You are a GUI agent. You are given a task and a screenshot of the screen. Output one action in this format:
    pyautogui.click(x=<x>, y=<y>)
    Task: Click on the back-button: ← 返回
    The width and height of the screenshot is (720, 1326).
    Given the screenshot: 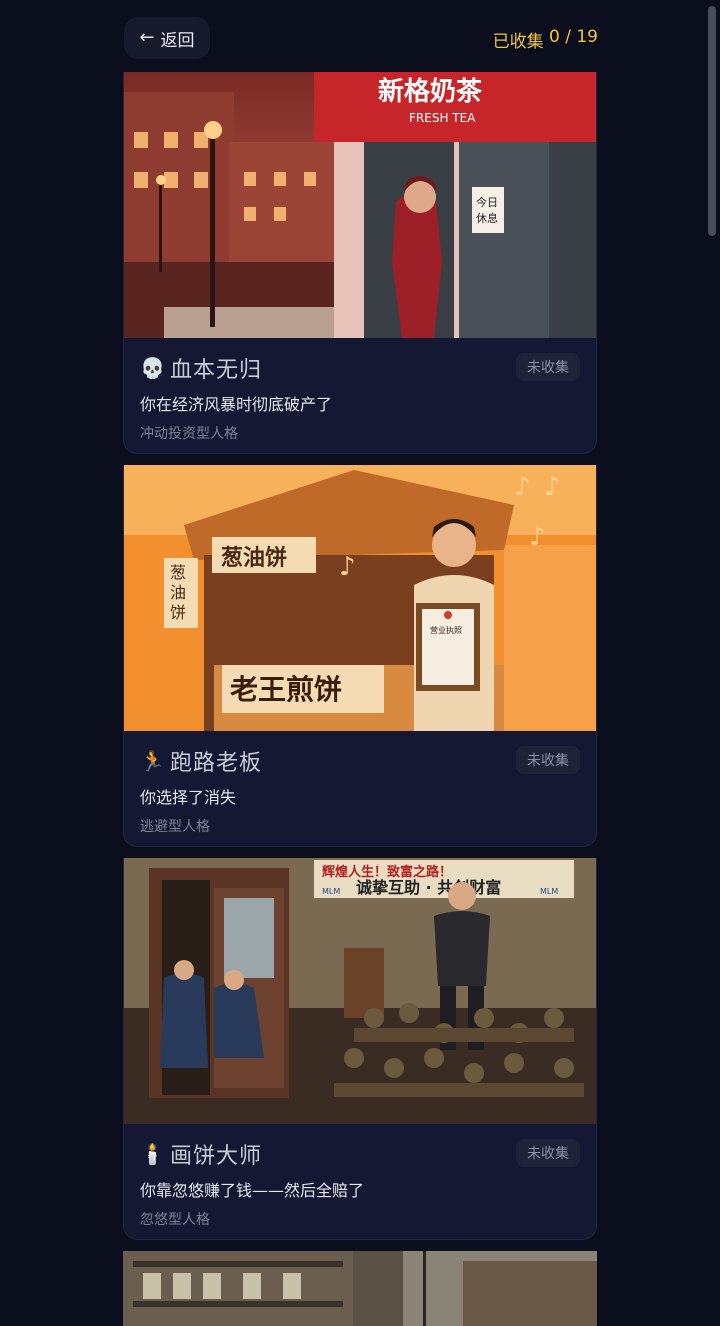 What is the action you would take?
    pyautogui.click(x=167, y=38)
    